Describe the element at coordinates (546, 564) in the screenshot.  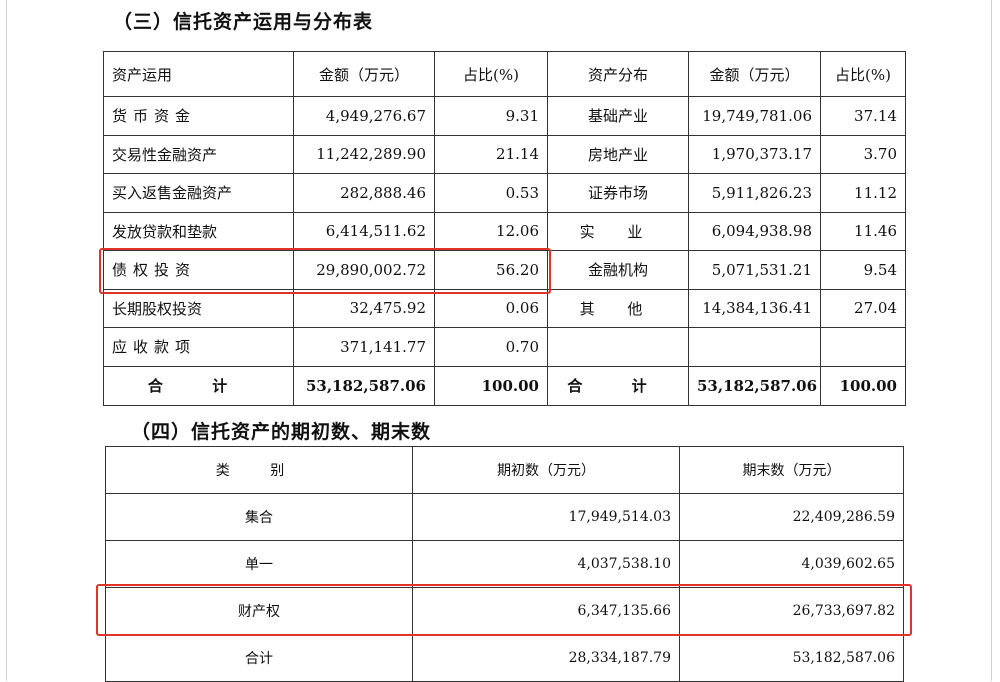
I see `beginning-value: 4,037,538.10` at that location.